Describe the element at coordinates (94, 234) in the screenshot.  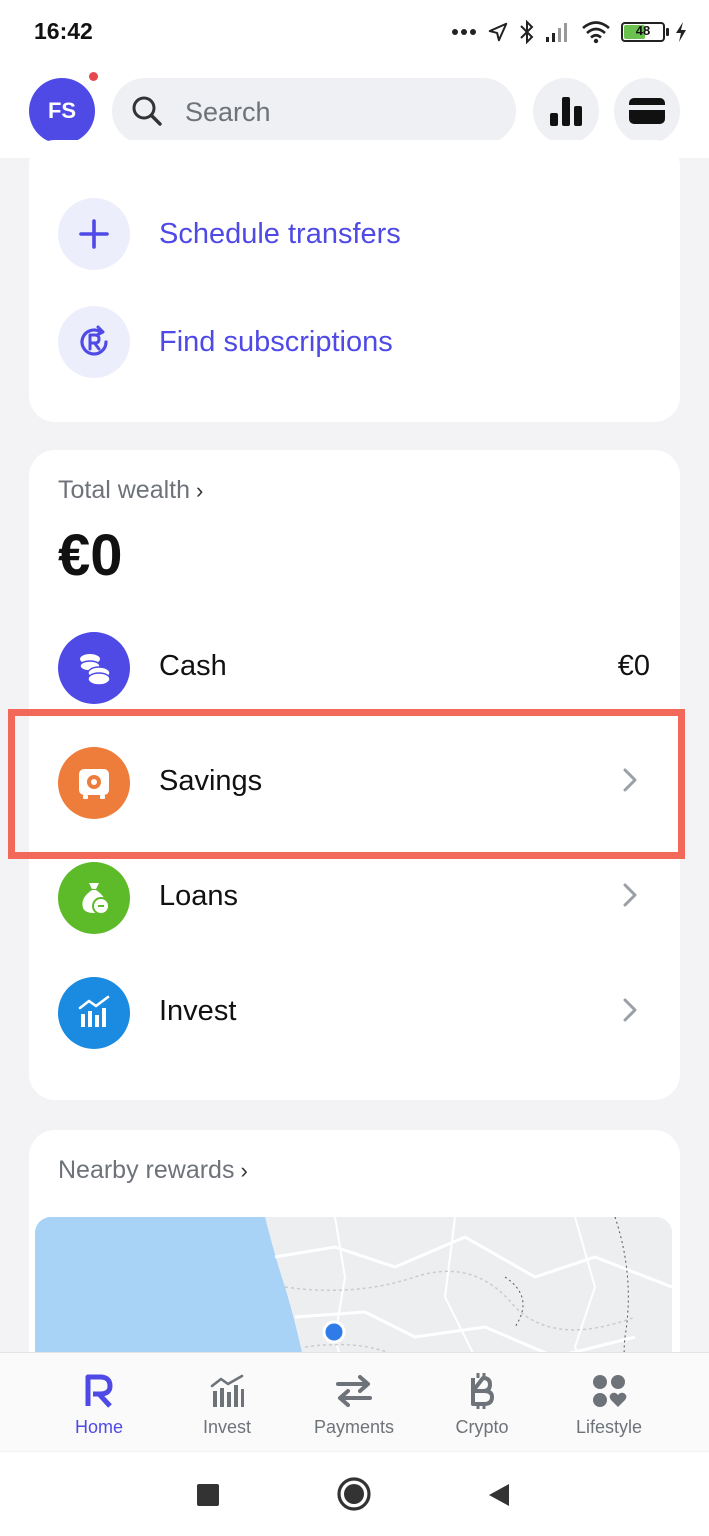
I see `plus-icon` at that location.